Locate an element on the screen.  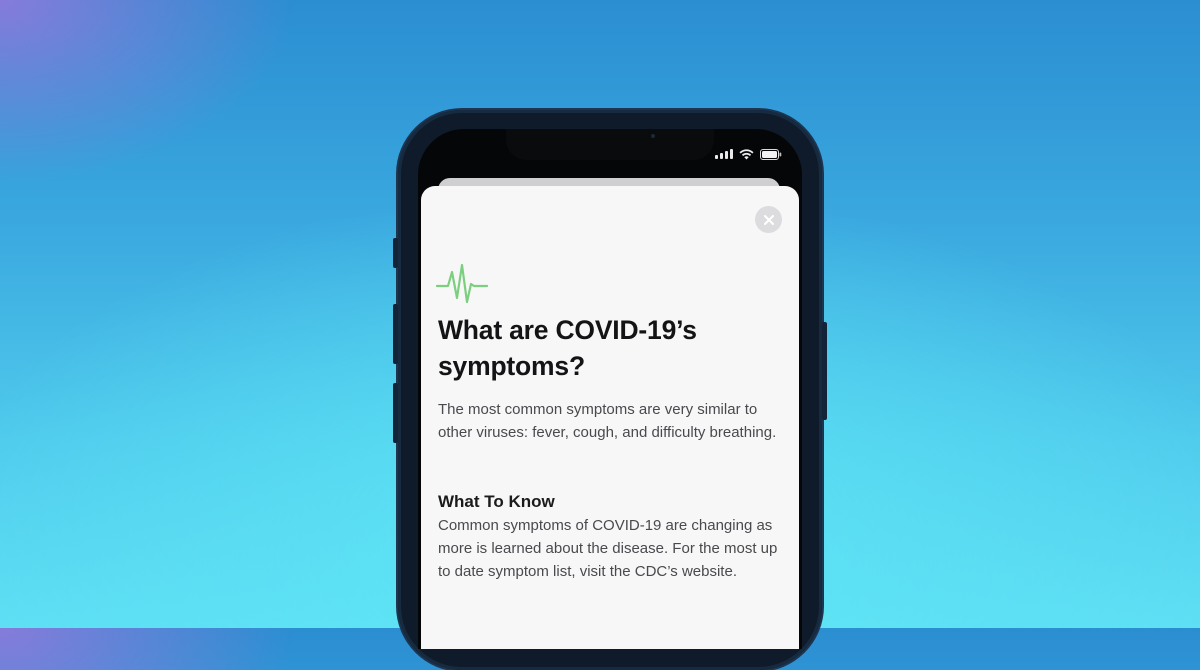
mute-switch is located at coordinates (395, 253).